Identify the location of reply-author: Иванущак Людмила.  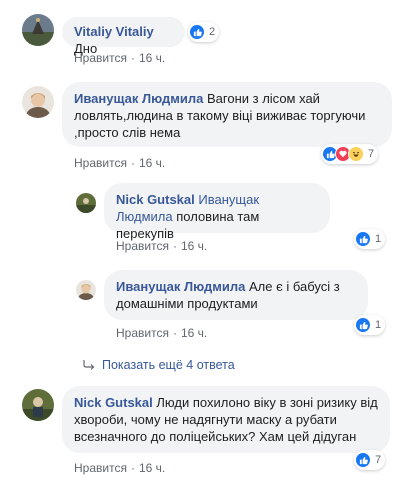
(180, 286).